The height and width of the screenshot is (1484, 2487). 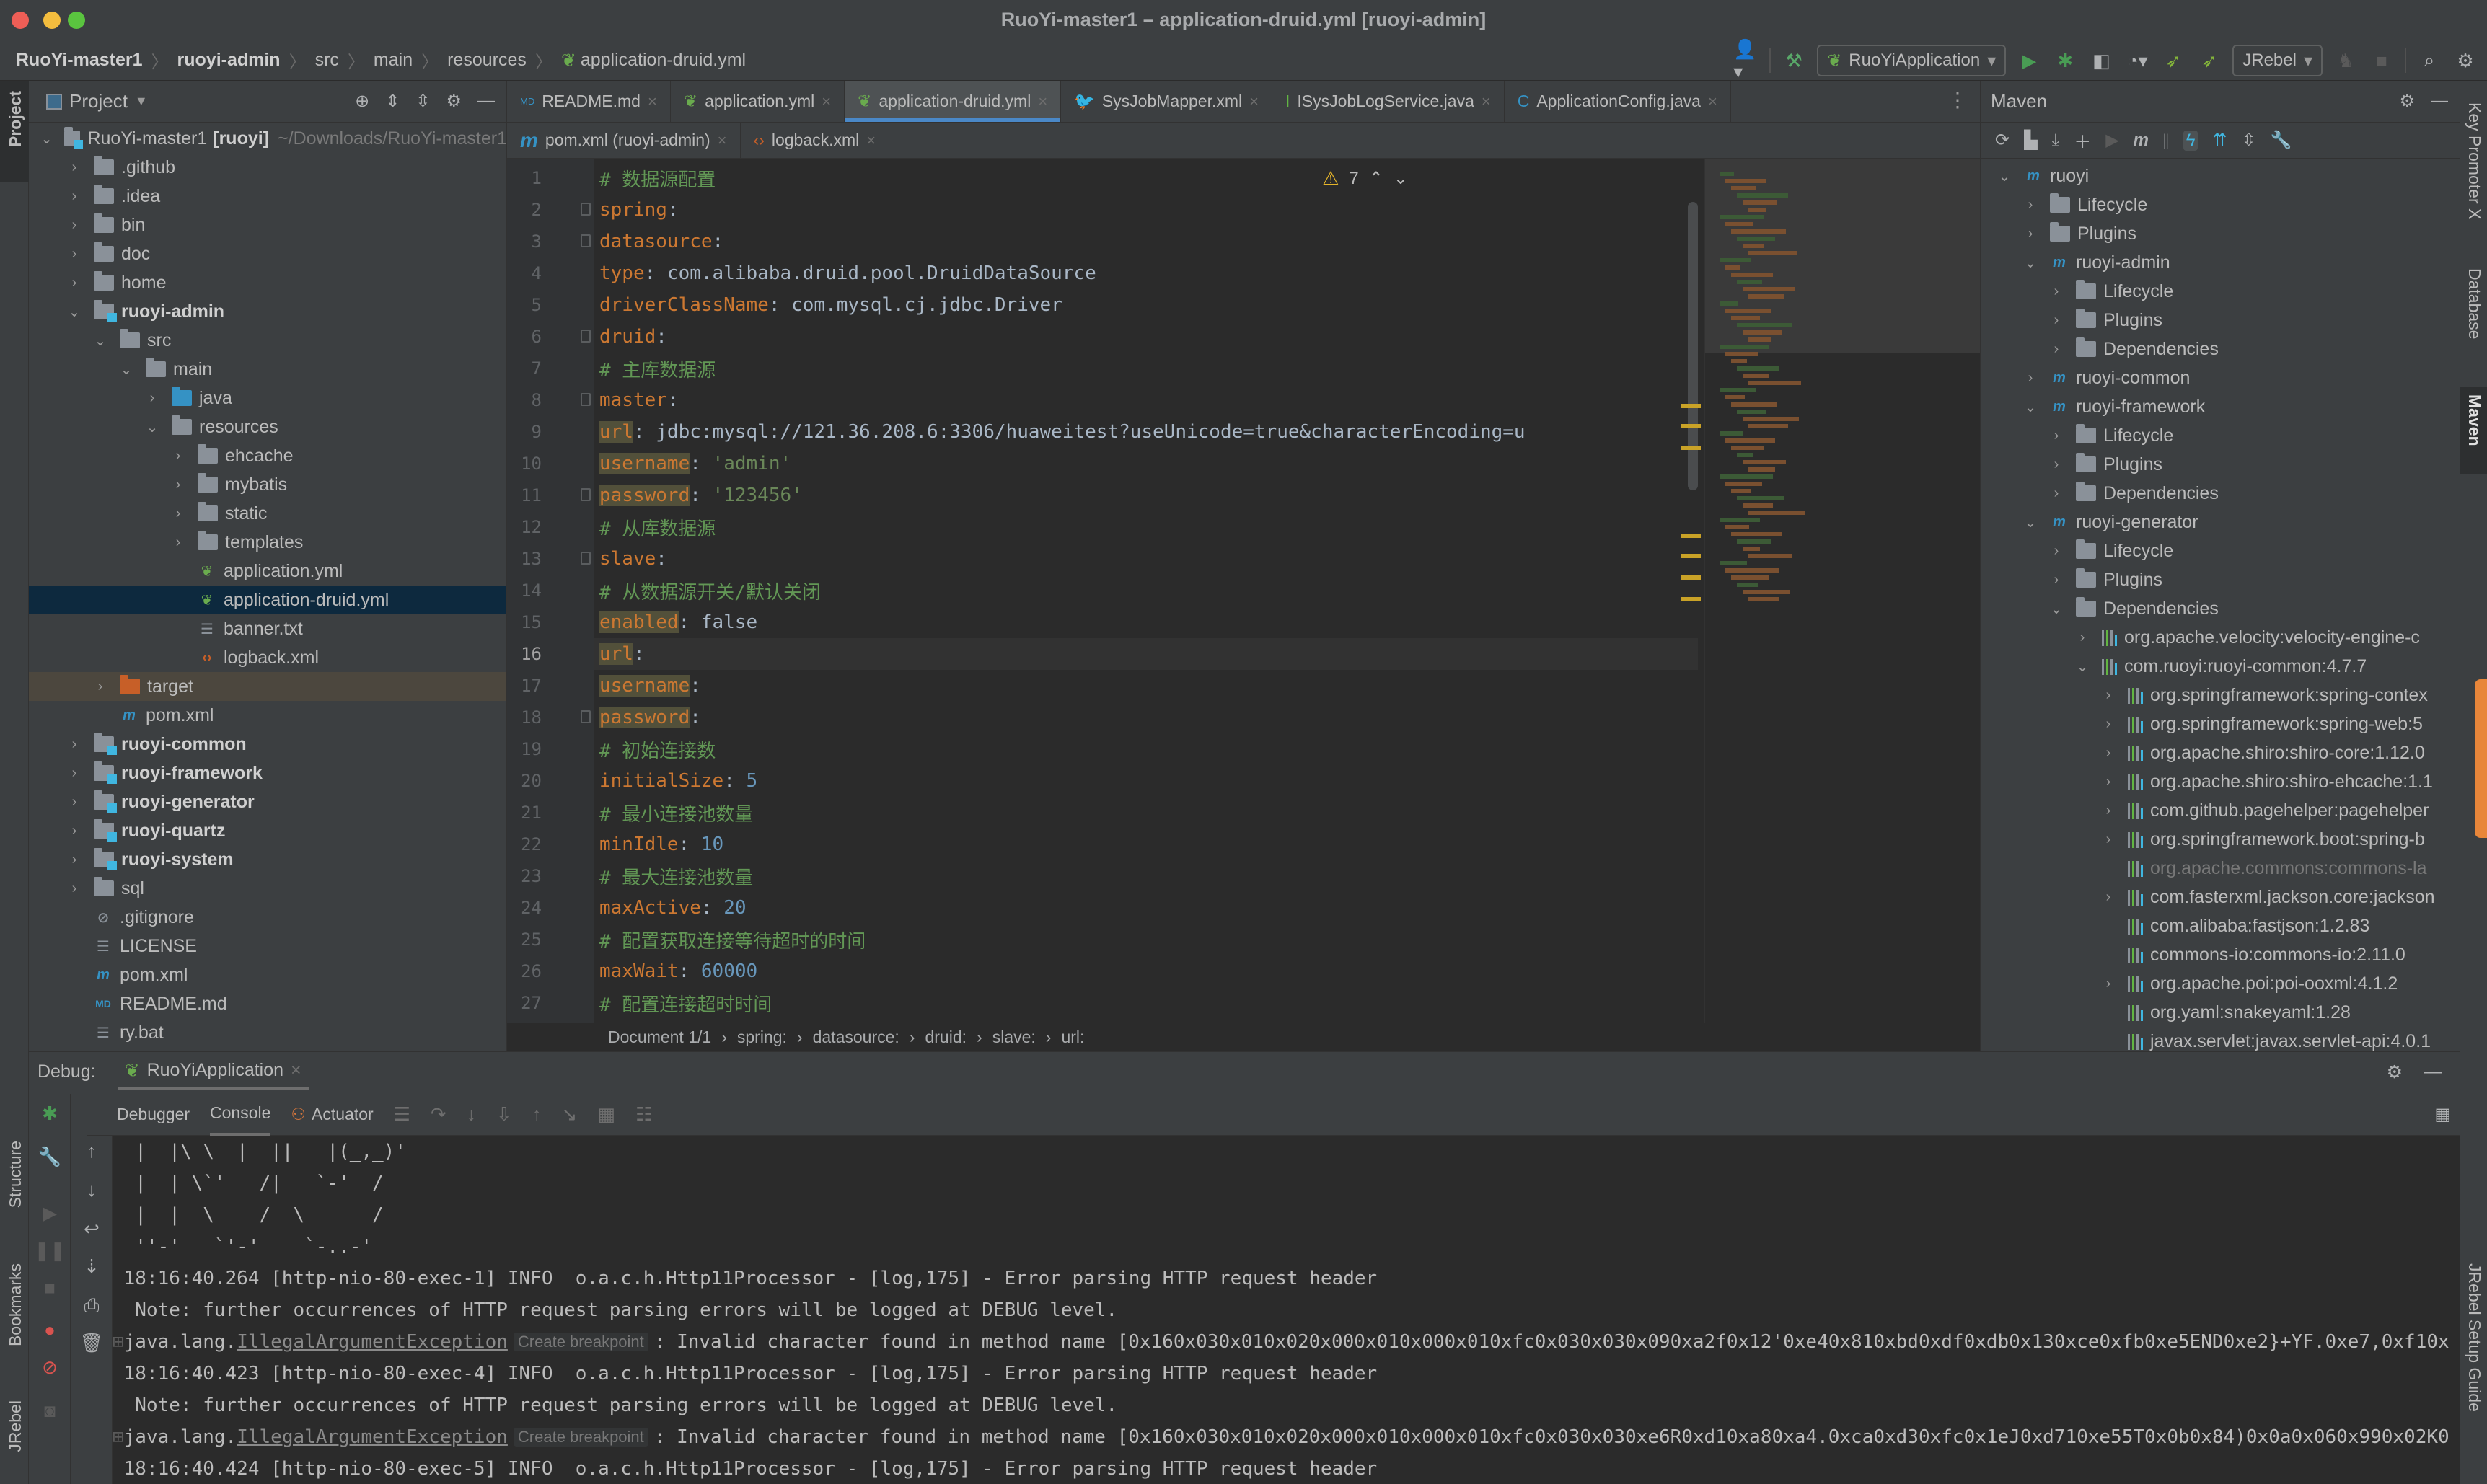 What do you see at coordinates (50, 1367) in the screenshot?
I see `mute-breakpoints-icon: ⊘` at bounding box center [50, 1367].